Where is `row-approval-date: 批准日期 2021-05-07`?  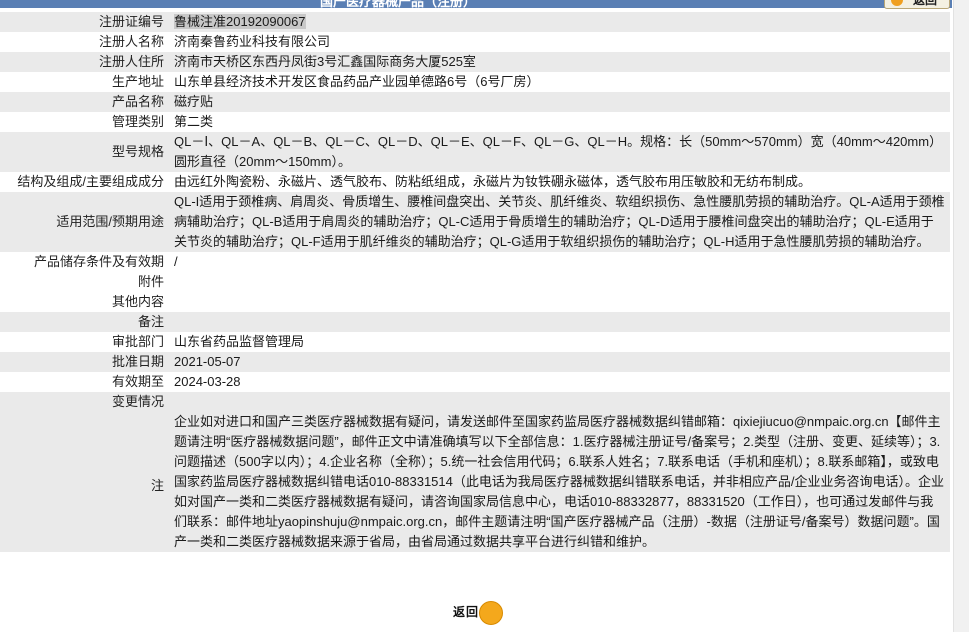 row-approval-date: 批准日期 2021-05-07 is located at coordinates (475, 362).